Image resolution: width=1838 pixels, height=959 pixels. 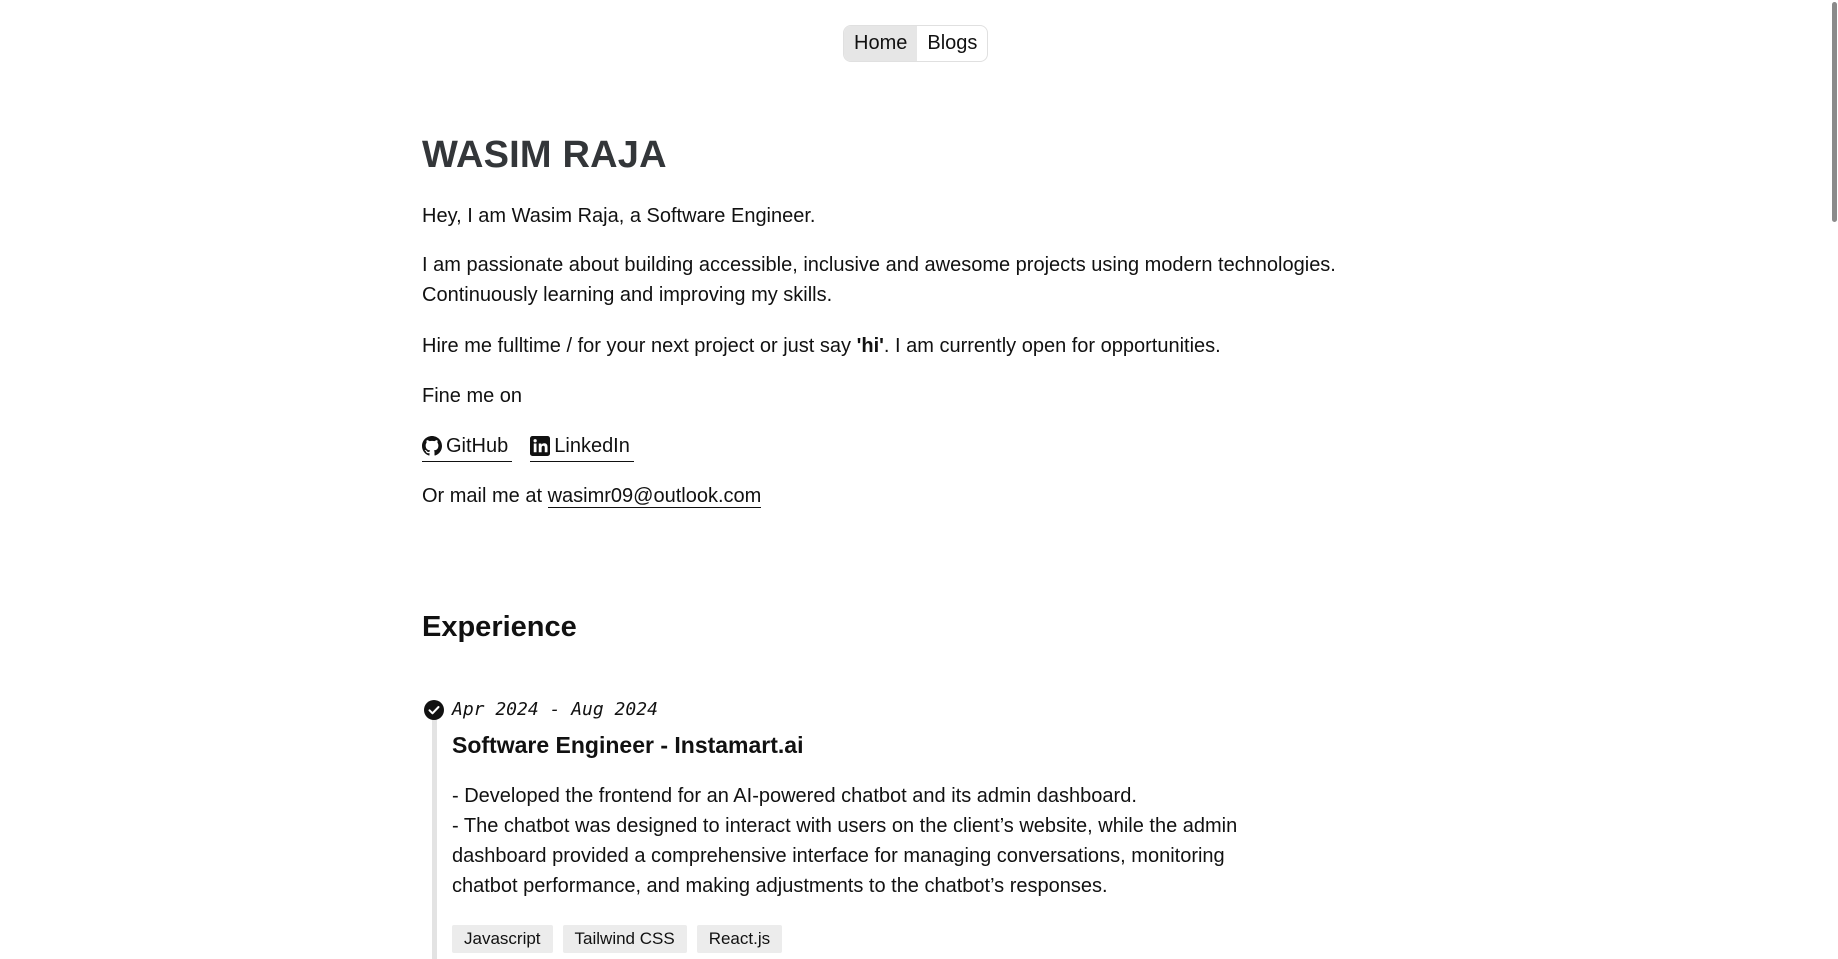 I want to click on tech-tag: Javascript, so click(x=502, y=939).